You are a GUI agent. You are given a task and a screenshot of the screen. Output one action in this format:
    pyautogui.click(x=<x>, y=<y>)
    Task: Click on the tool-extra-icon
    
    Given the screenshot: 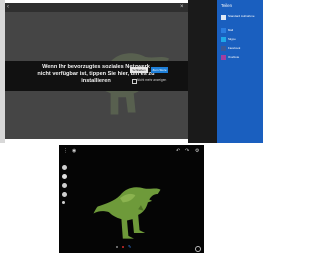 What is the action you would take?
    pyautogui.click(x=63, y=202)
    